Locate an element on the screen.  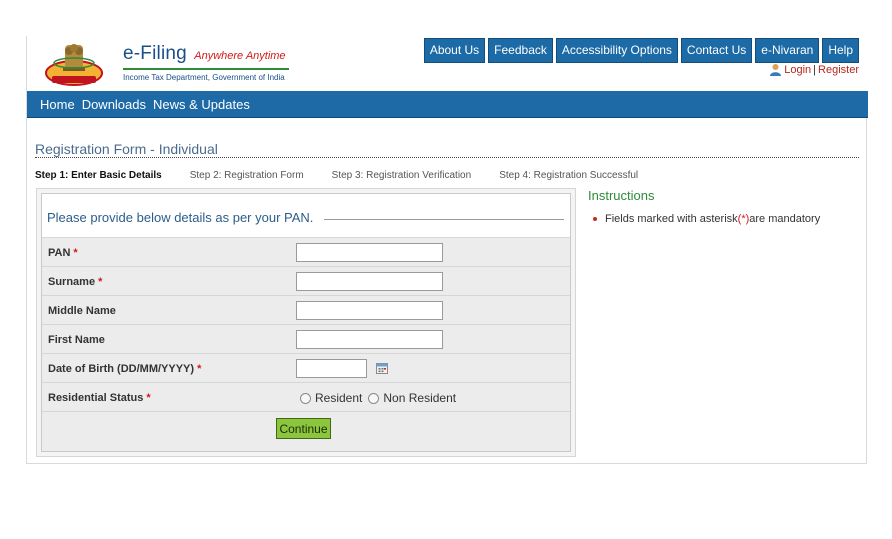
national-emblem-logo is located at coordinates (74, 65).